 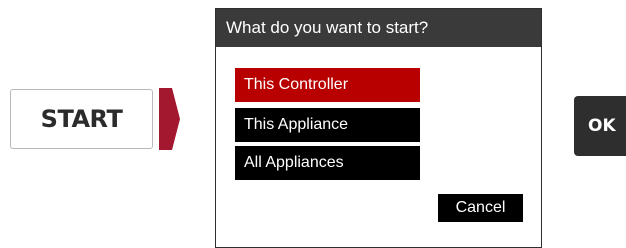 What do you see at coordinates (169, 119) in the screenshot?
I see `start-arrow-icon` at bounding box center [169, 119].